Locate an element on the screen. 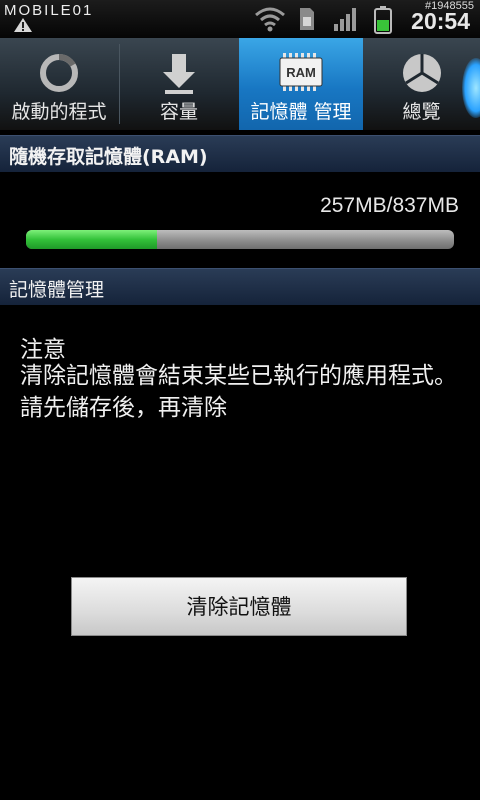 This screenshot has width=480, height=800. download-arrow-icon is located at coordinates (179, 74).